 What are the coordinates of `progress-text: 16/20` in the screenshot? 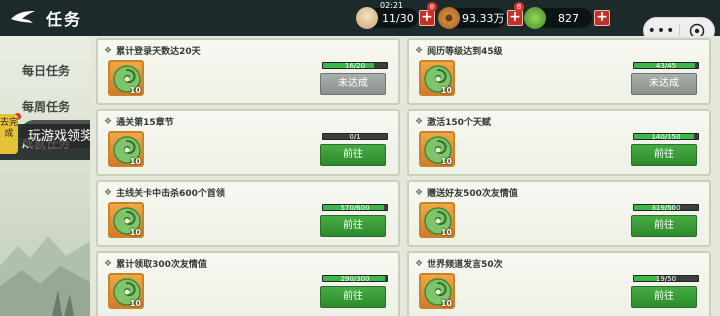 It's located at (355, 66).